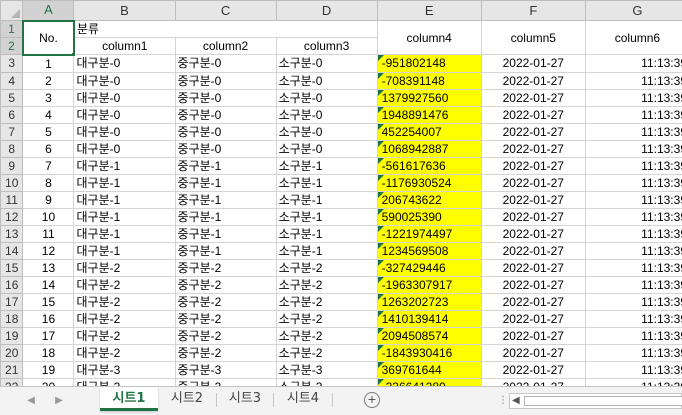 The image size is (682, 415). Describe the element at coordinates (12, 318) in the screenshot. I see `row-header: 18` at that location.